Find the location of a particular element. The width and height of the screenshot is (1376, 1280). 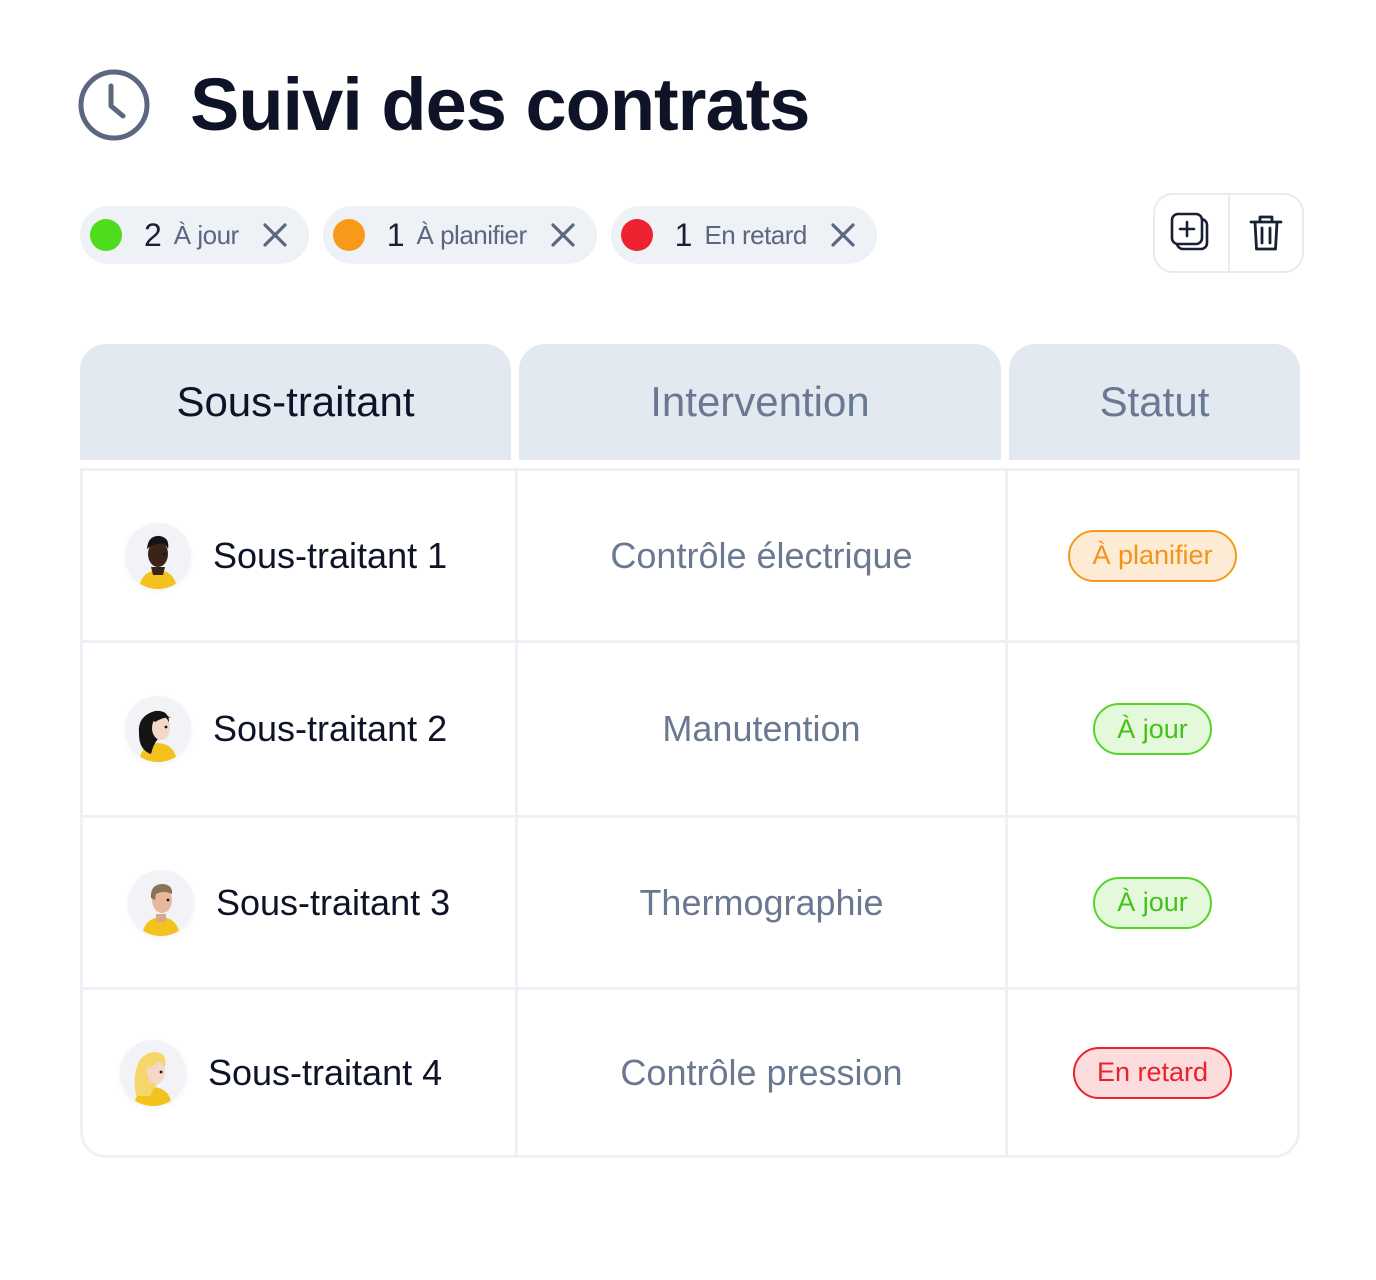

intervention-cell: Contrôle électrique is located at coordinates (760, 555).